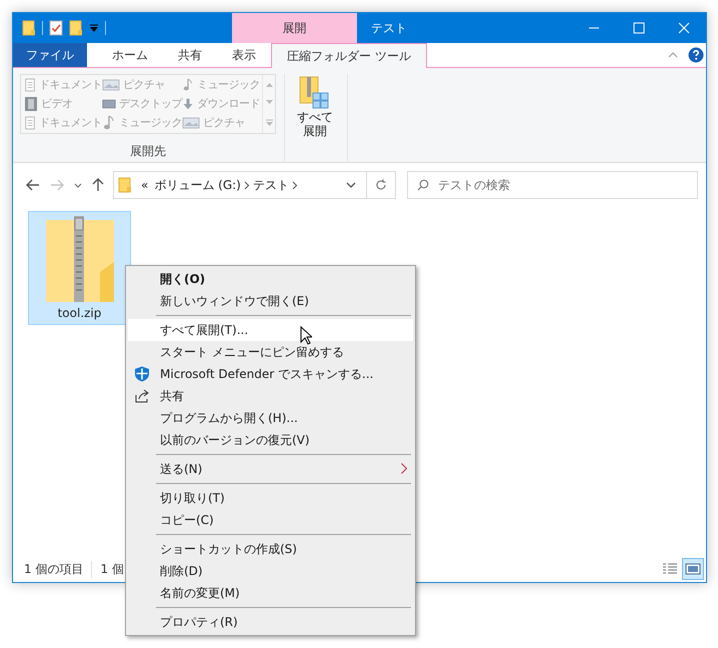  What do you see at coordinates (270, 301) in the screenshot?
I see `menu-item: 新しいウィンドウで開く(E)` at bounding box center [270, 301].